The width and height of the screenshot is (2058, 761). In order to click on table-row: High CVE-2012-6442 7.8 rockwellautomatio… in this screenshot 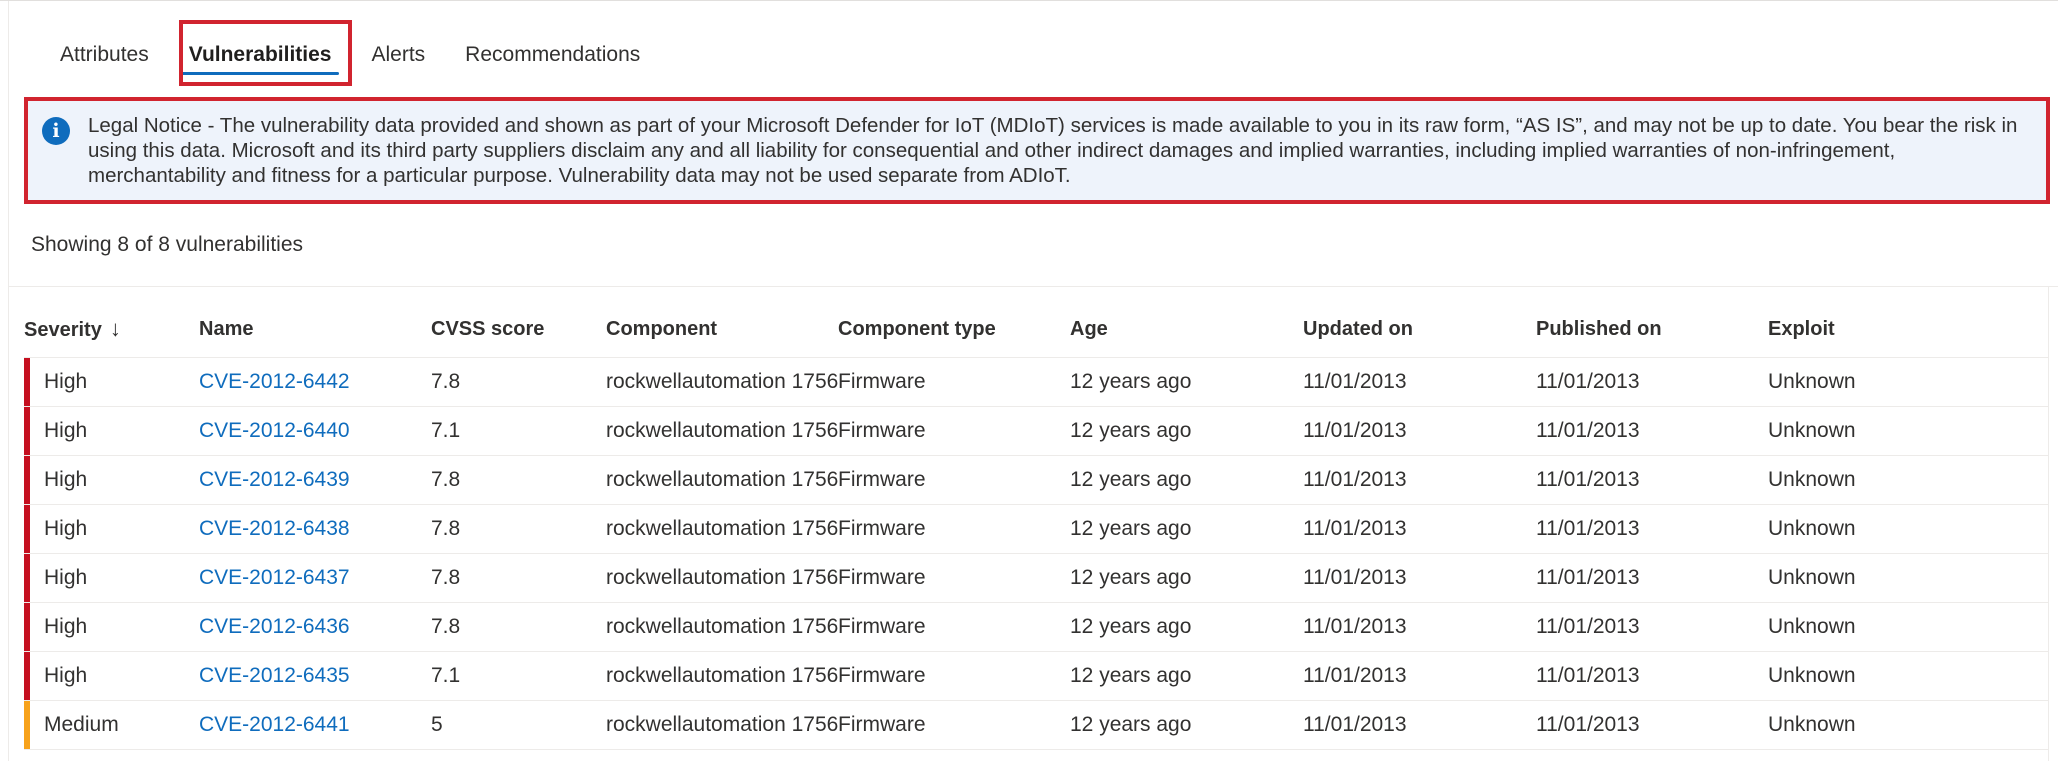, I will do `click(1036, 382)`.